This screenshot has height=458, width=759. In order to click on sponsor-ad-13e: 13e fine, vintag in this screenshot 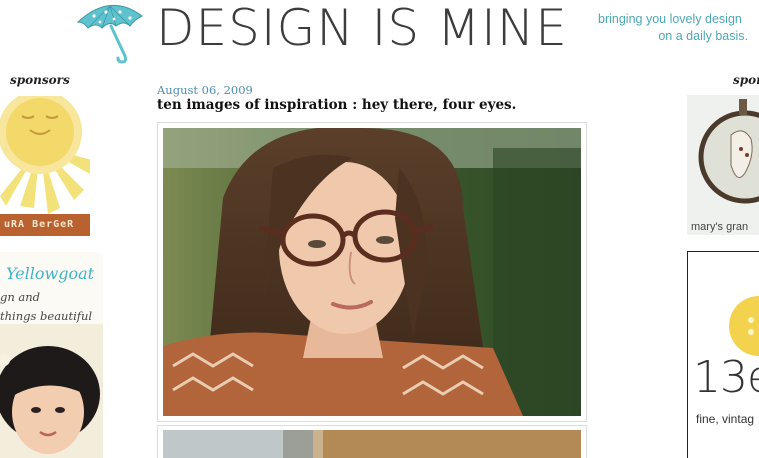, I will do `click(723, 354)`.